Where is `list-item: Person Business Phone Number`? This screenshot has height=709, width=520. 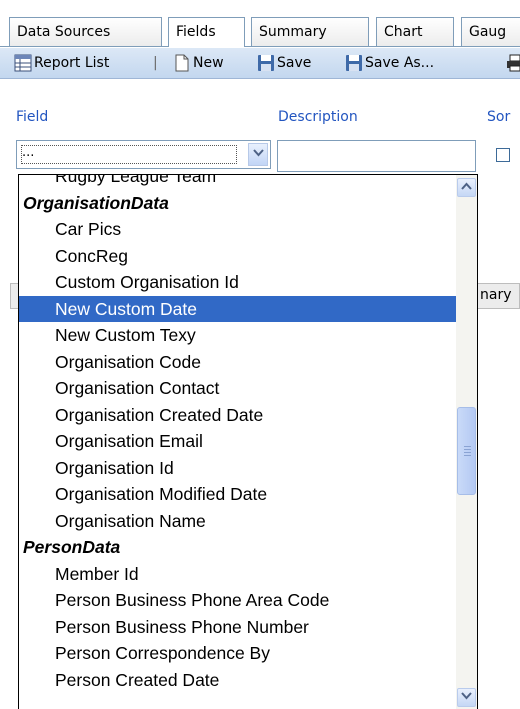 list-item: Person Business Phone Number is located at coordinates (238, 627).